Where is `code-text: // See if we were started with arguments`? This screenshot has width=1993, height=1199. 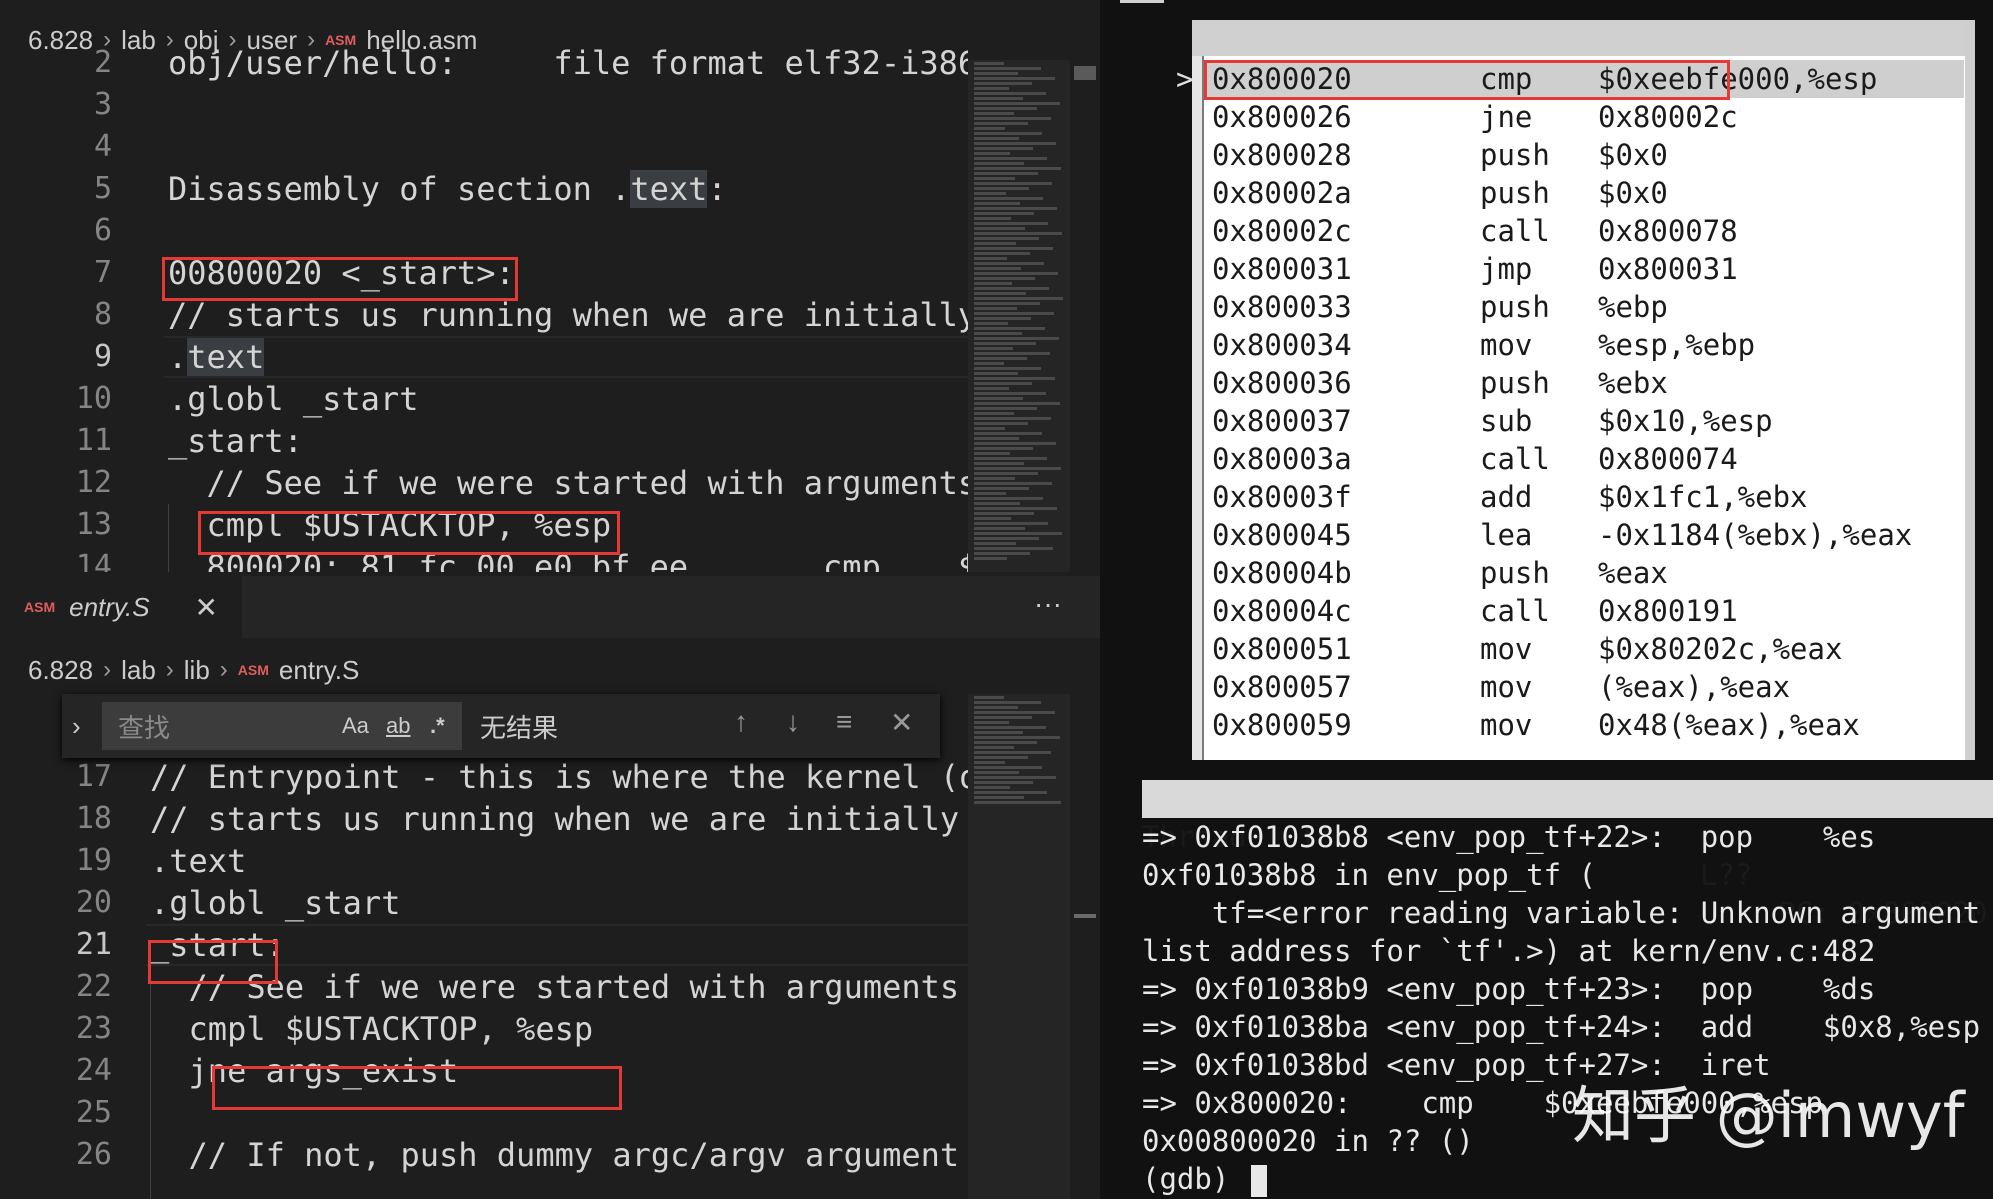
code-text: // See if we were started with arguments is located at coordinates (568, 483).